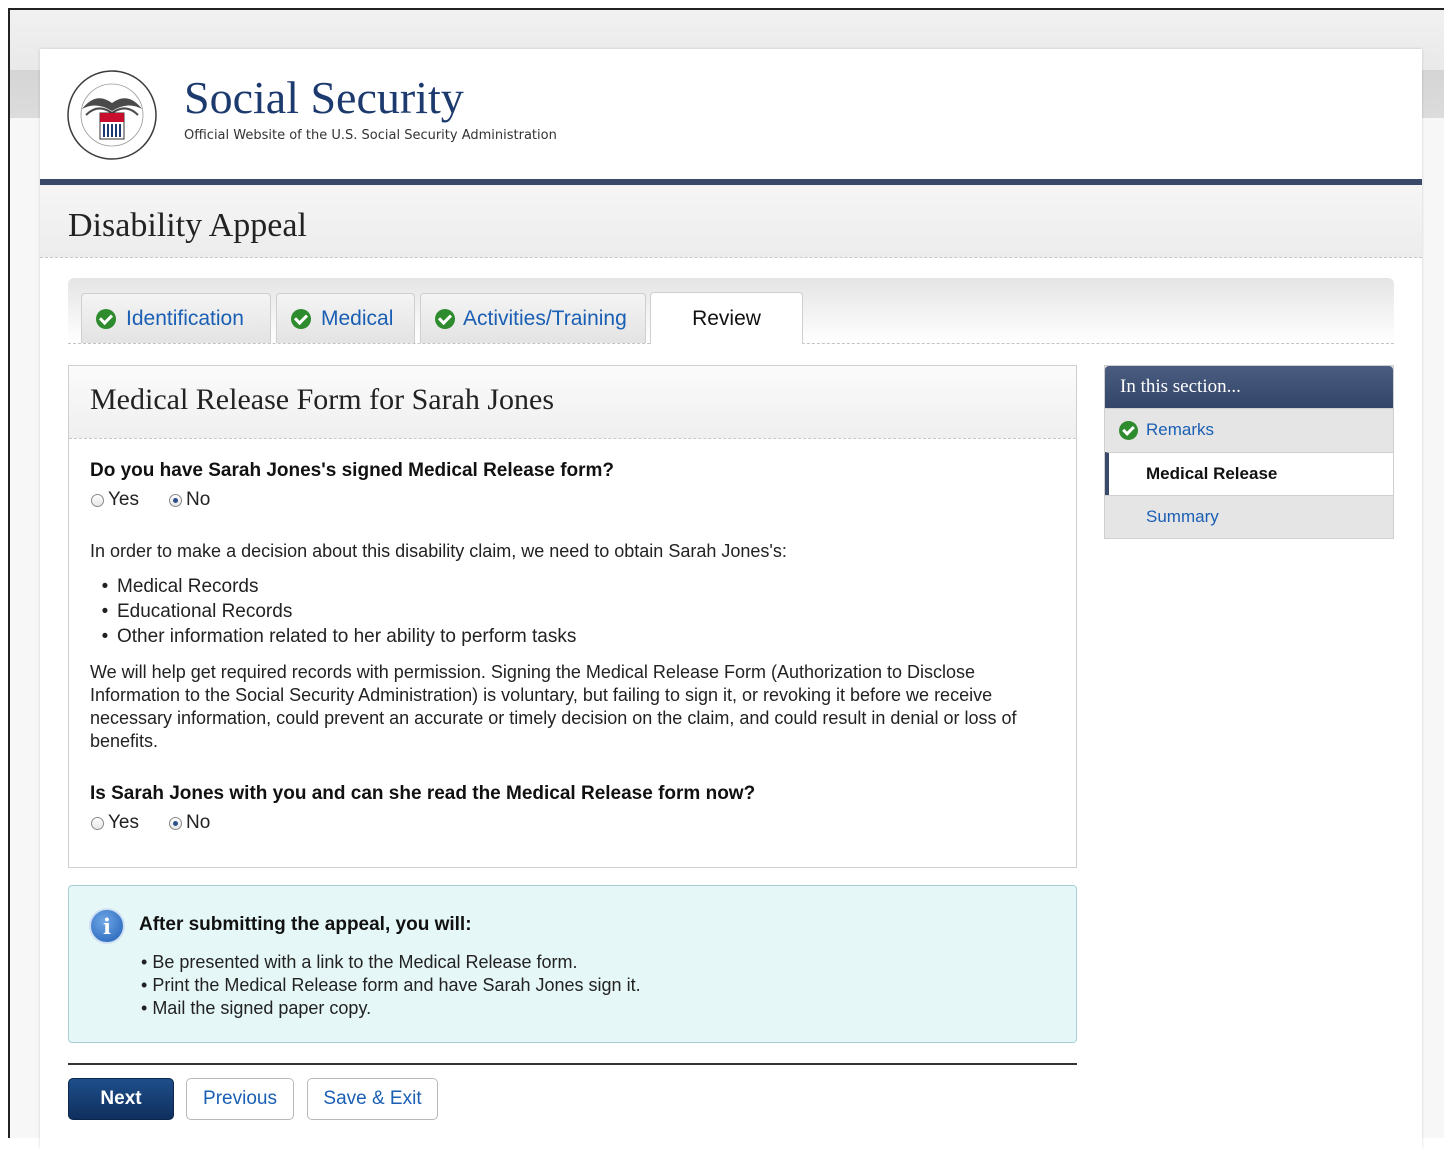  I want to click on section-item-label: Summary, so click(1182, 516).